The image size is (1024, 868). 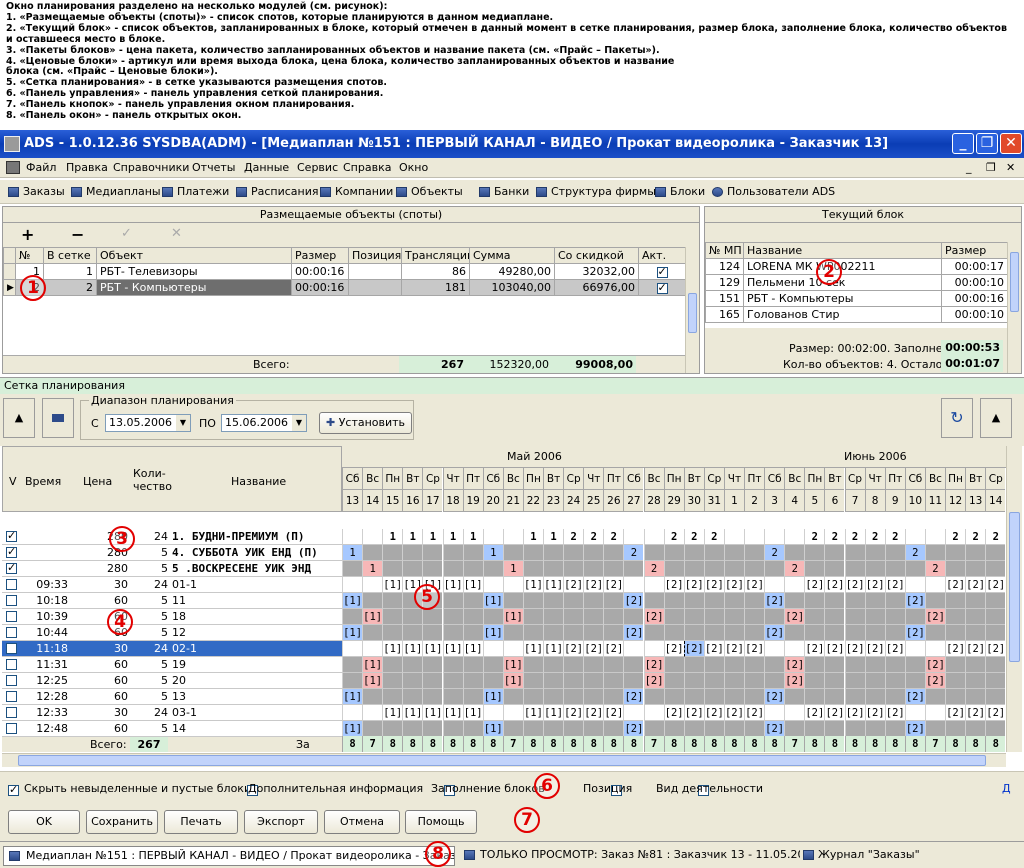 What do you see at coordinates (854, 501) in the screenshot?
I see `day-cell: 7` at bounding box center [854, 501].